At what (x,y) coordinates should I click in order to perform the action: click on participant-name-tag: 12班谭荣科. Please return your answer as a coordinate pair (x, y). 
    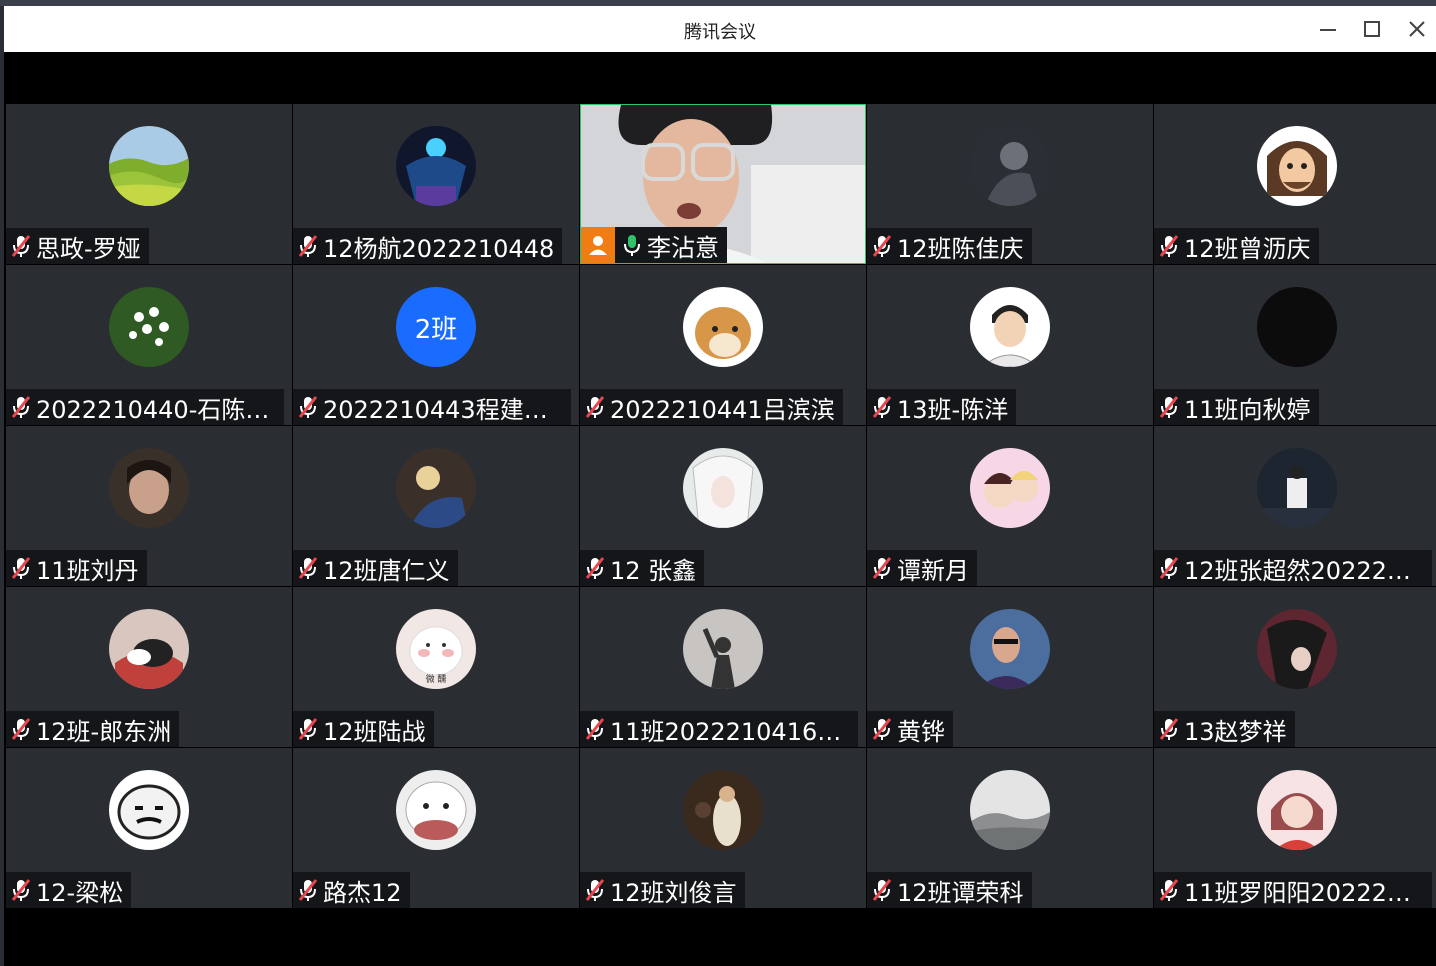
    Looking at the image, I should click on (949, 890).